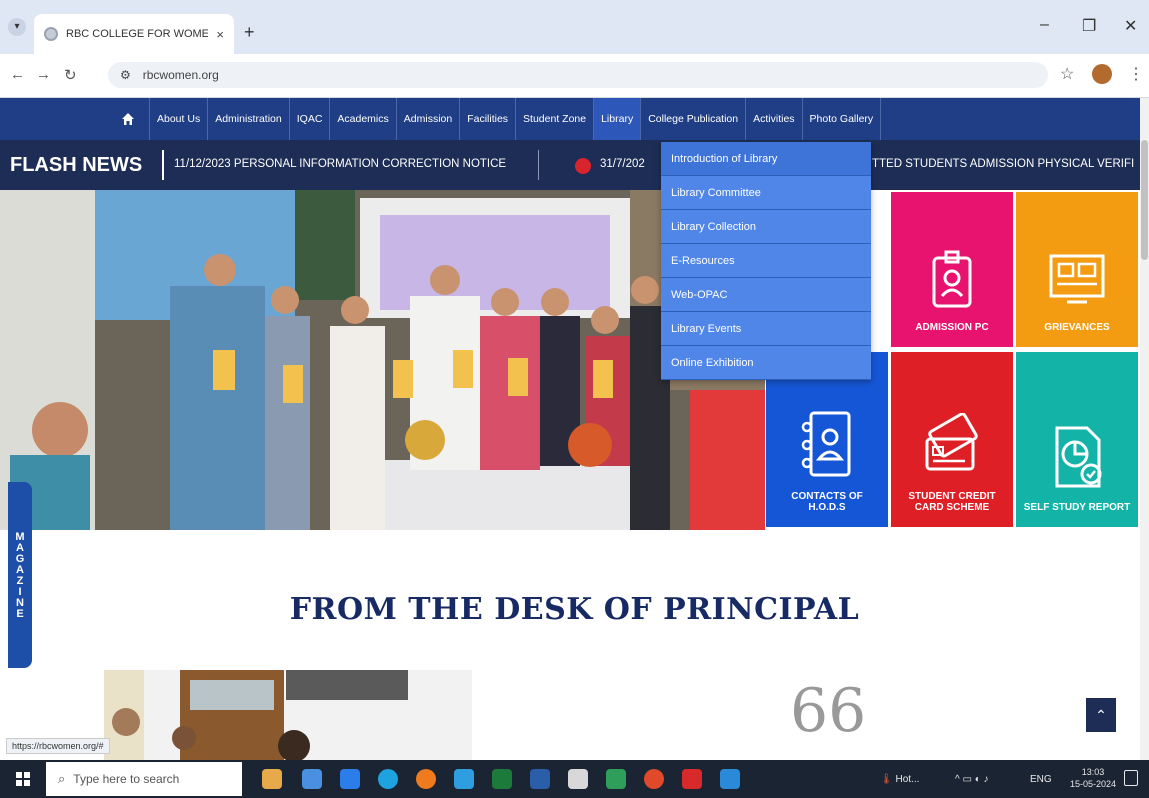 This screenshot has width=1149, height=798. What do you see at coordinates (766, 193) in the screenshot?
I see `menu-library-committee: Library Committee` at bounding box center [766, 193].